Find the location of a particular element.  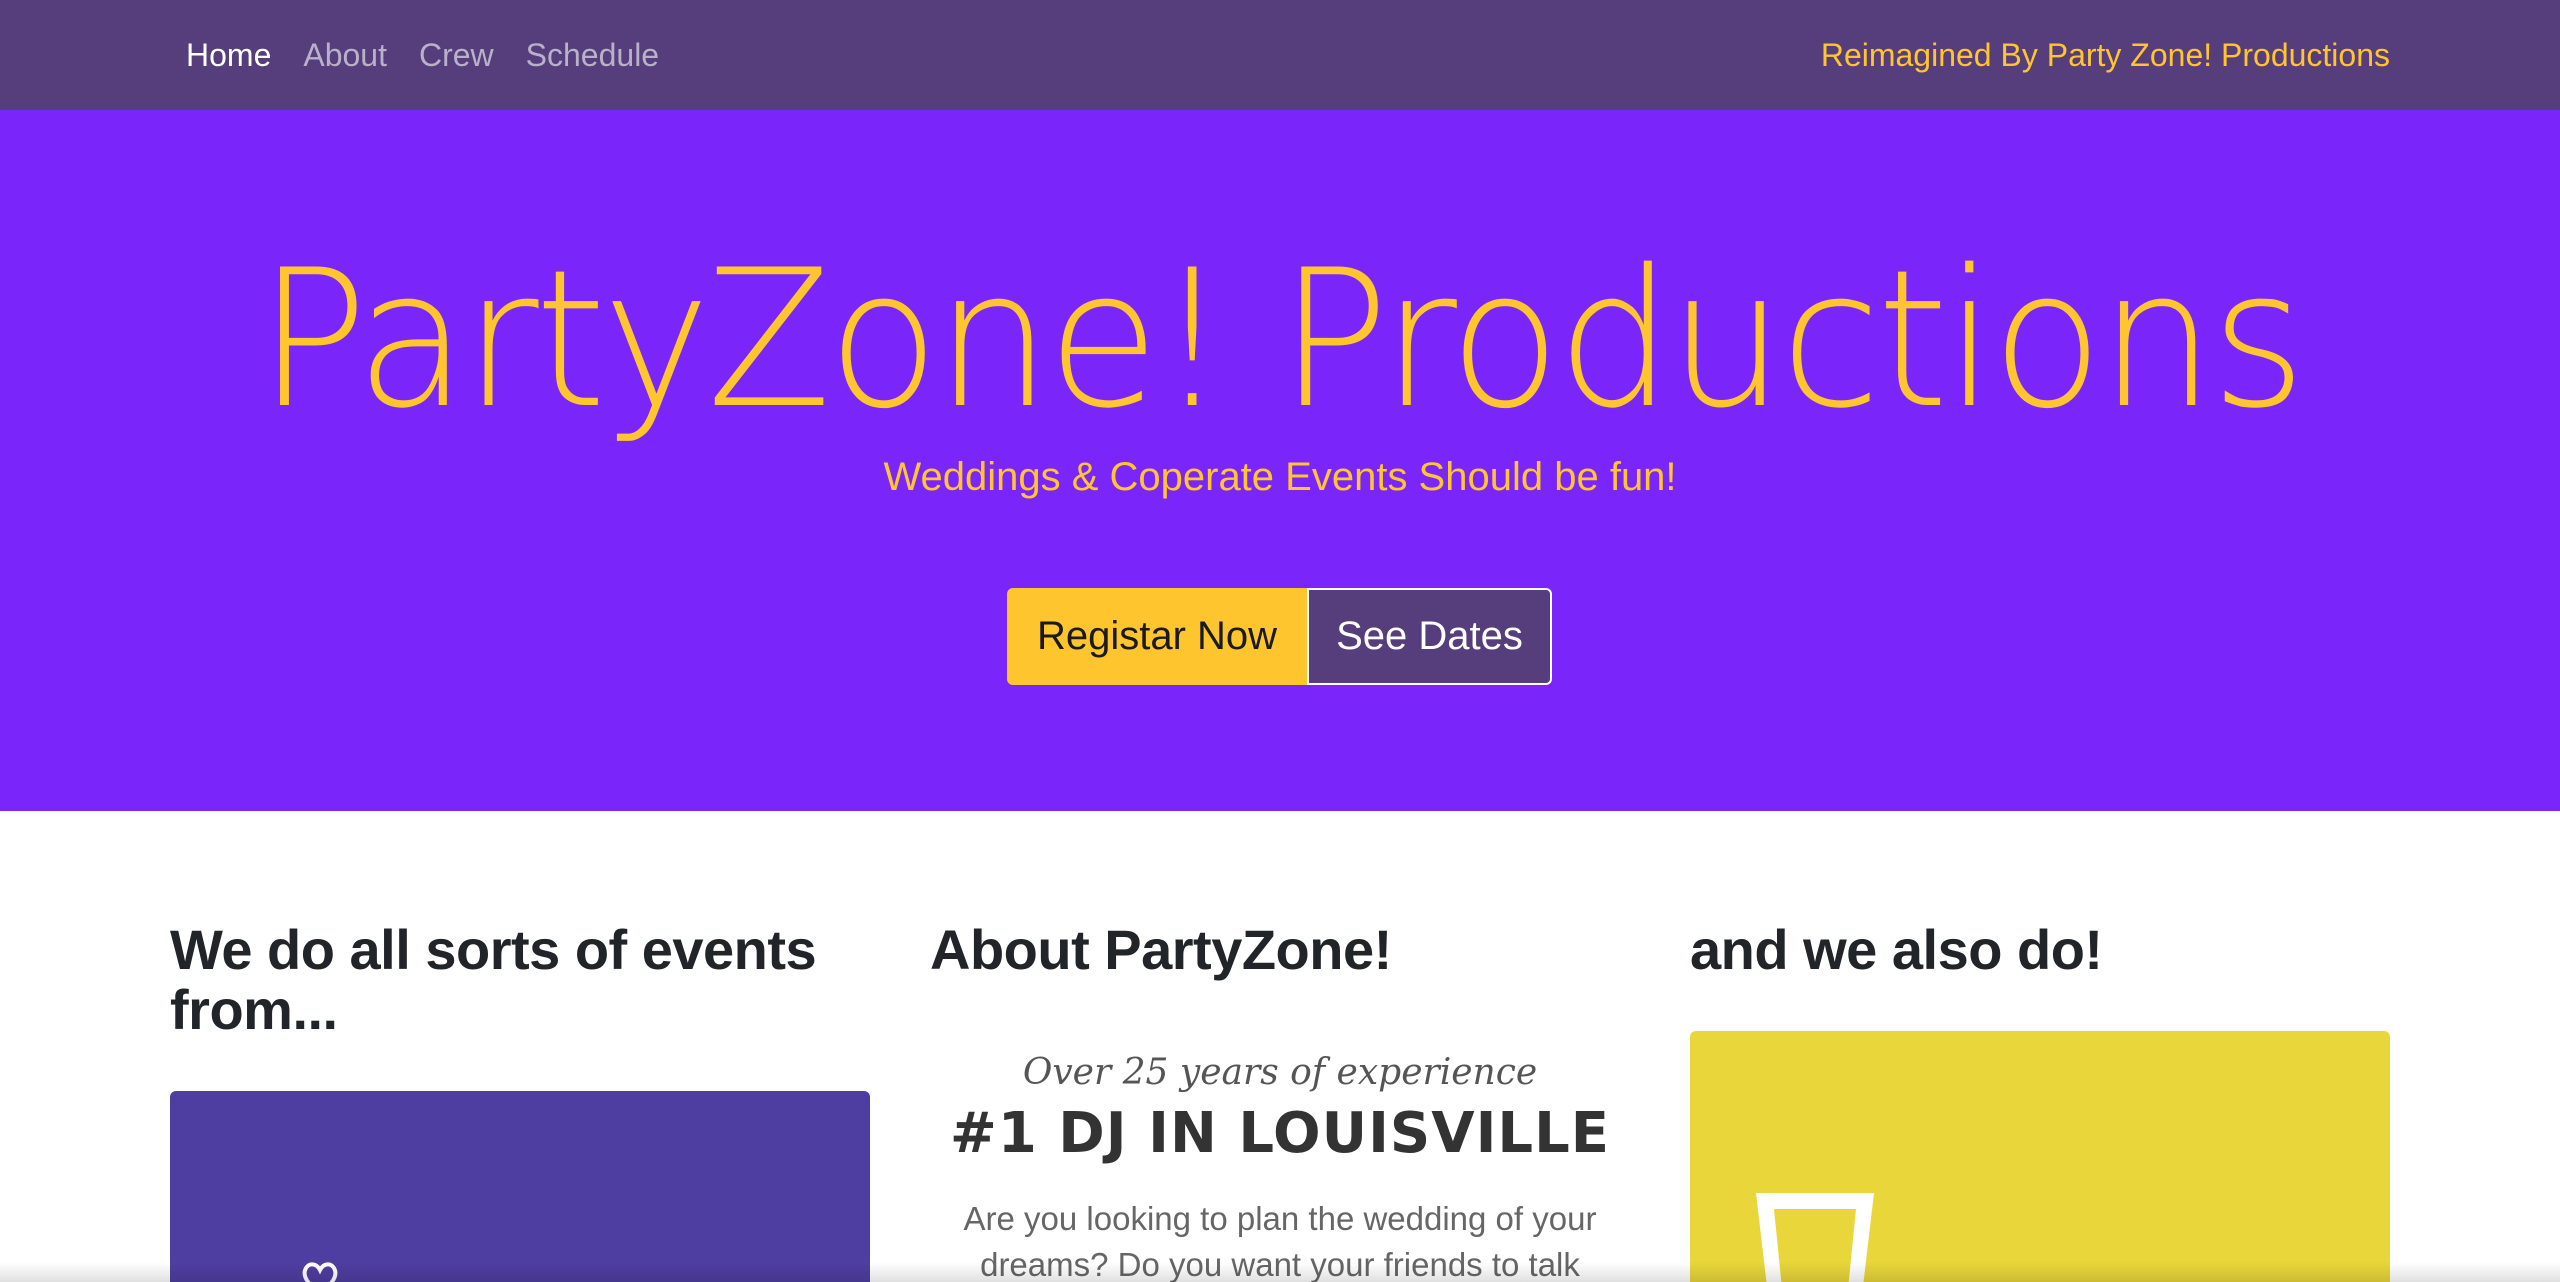

events-card is located at coordinates (520, 1186).